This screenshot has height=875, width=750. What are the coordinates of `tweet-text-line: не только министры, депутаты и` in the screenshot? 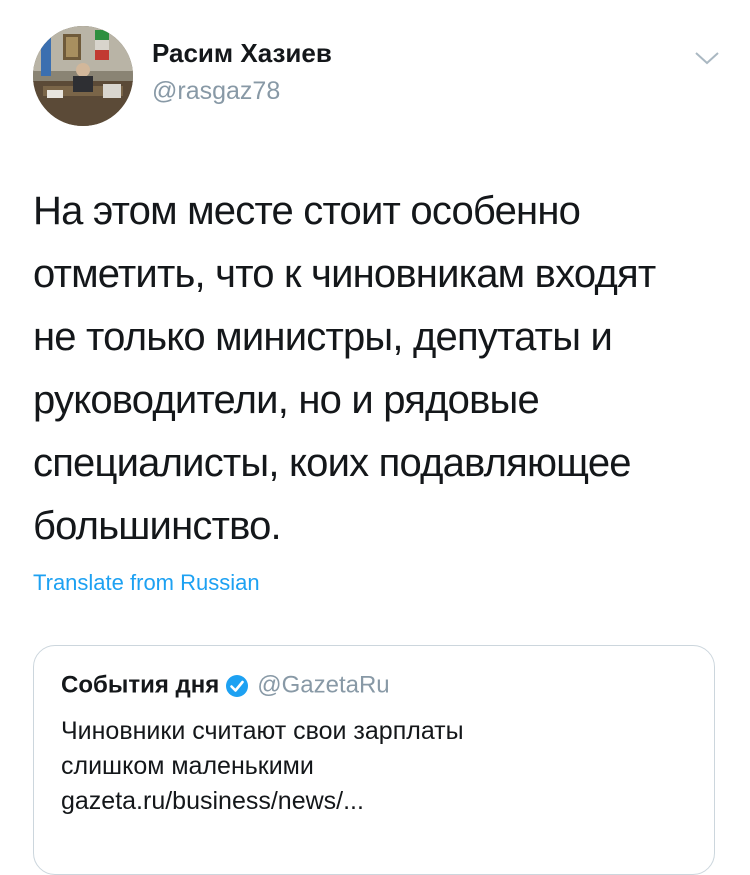 It's located at (323, 337).